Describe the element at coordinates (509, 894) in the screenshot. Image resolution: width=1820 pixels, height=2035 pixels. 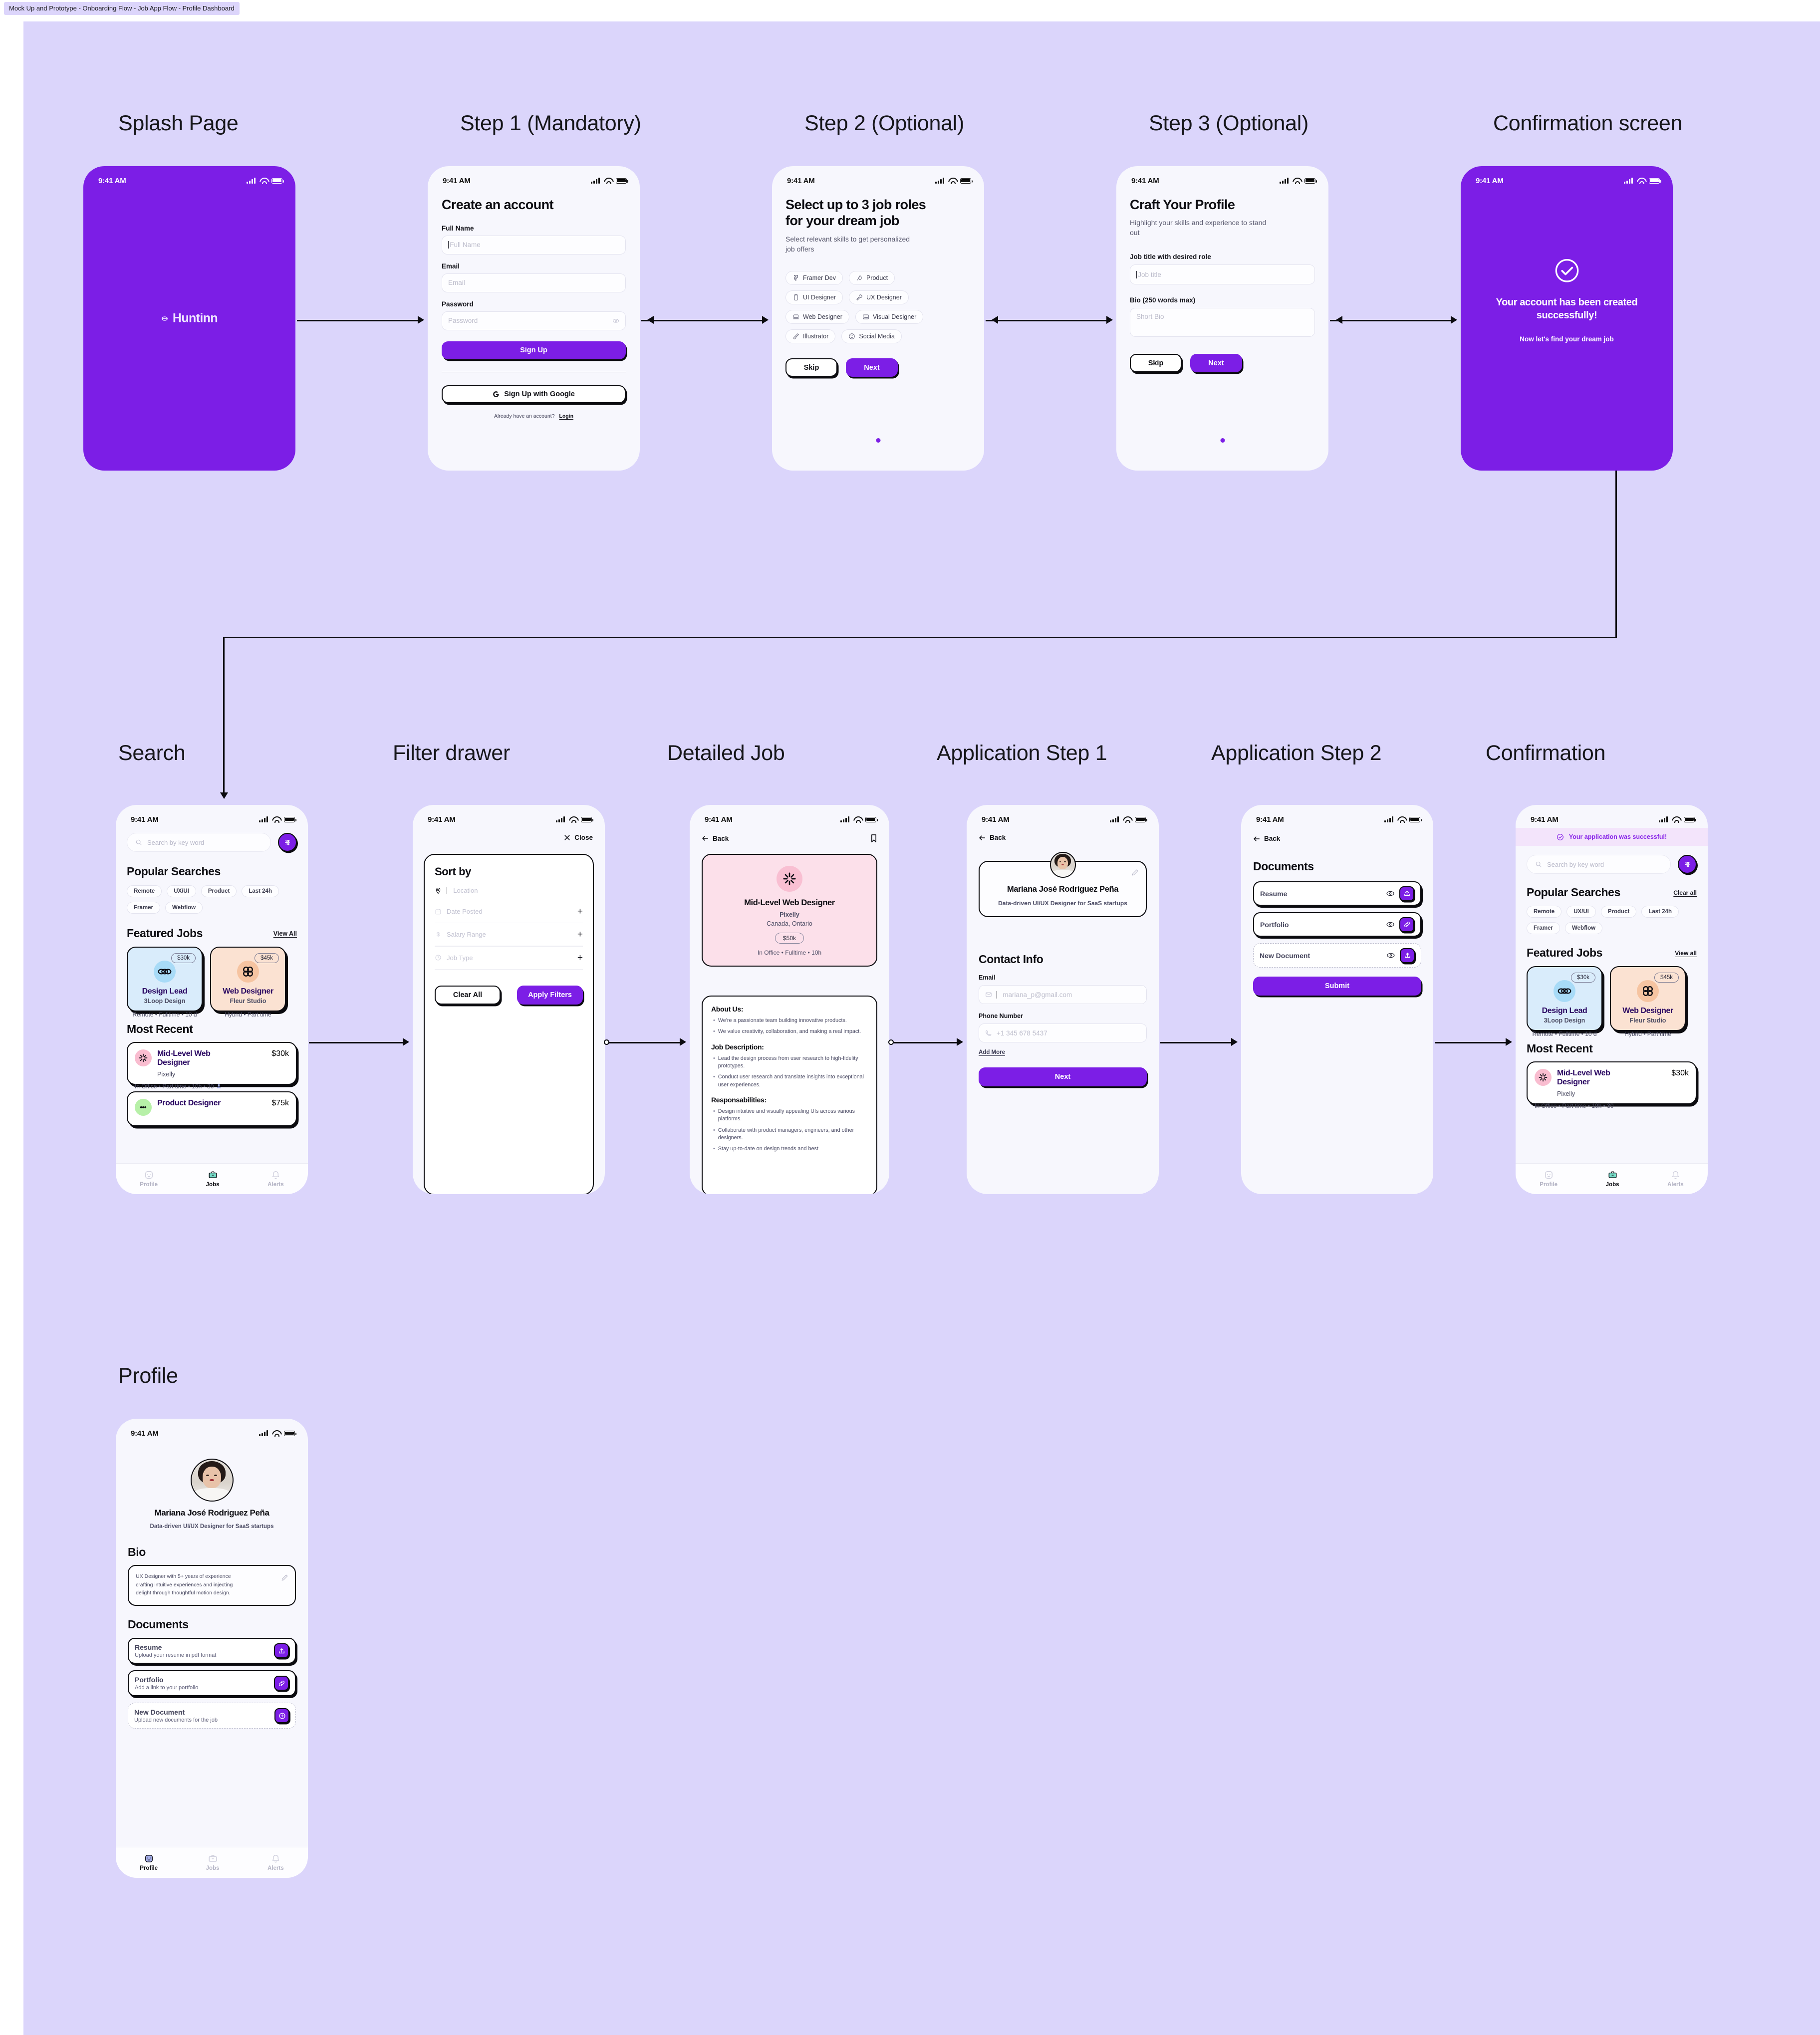
I see `filter-row-location: Location` at that location.